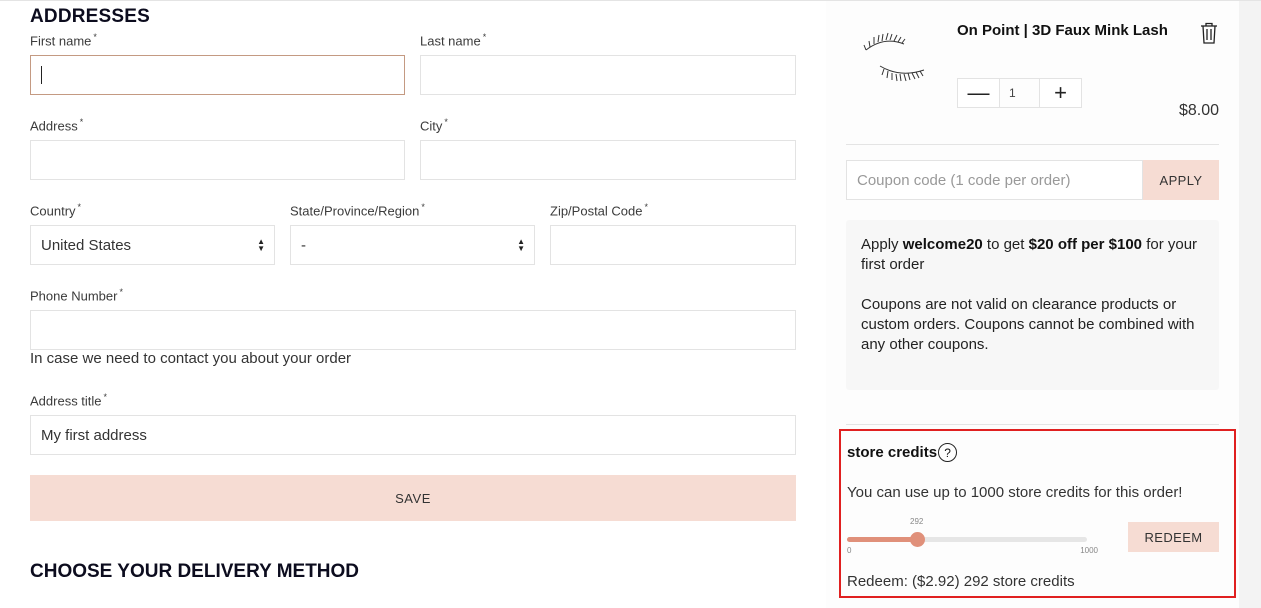  What do you see at coordinates (894, 57) in the screenshot?
I see `product-image` at bounding box center [894, 57].